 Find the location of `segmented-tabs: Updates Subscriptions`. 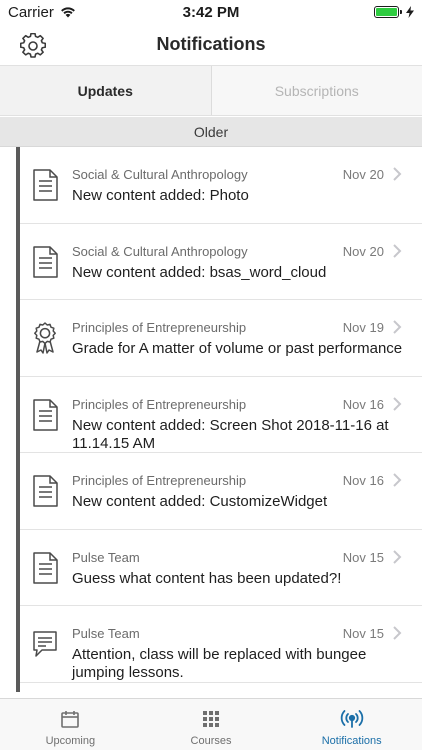

segmented-tabs: Updates Subscriptions is located at coordinates (211, 91).